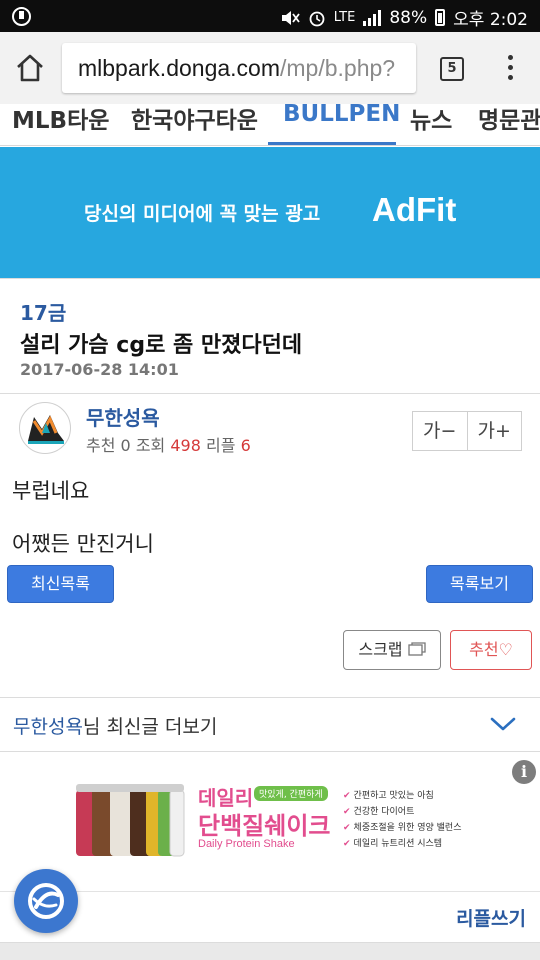  I want to click on post-body-line: 부럽네요, so click(51, 491).